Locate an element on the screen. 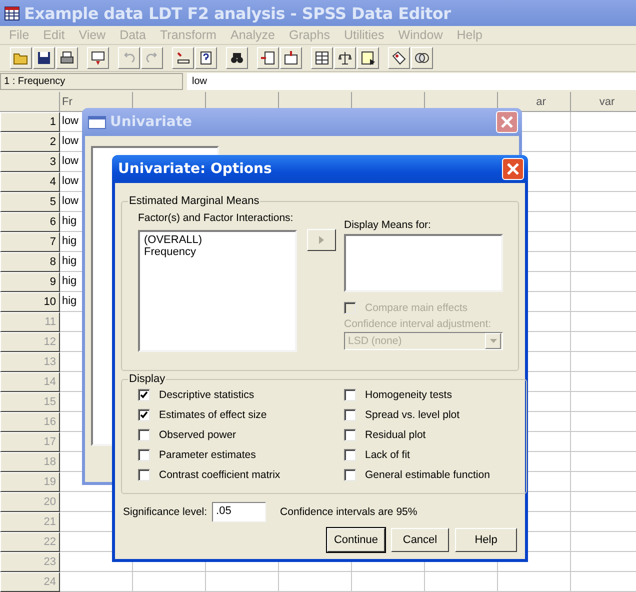  dialog-button: Help is located at coordinates (486, 540).